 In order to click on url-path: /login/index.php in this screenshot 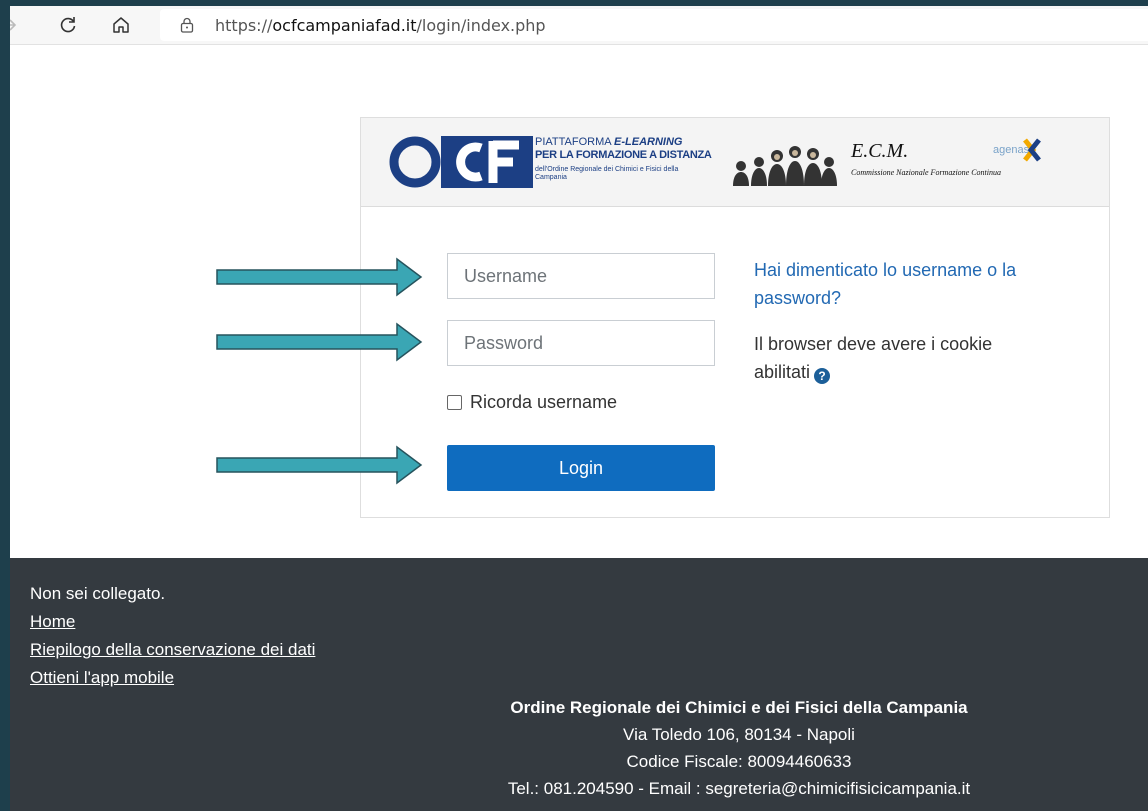, I will do `click(481, 25)`.